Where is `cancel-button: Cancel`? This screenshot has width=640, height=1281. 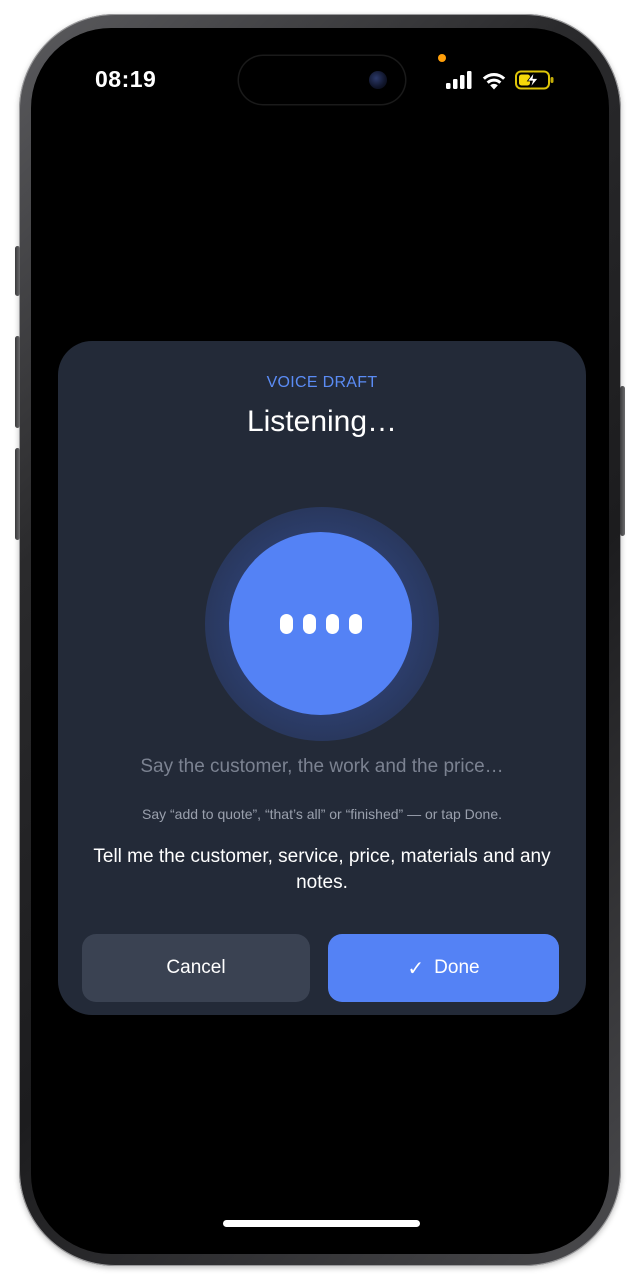
cancel-button: Cancel is located at coordinates (196, 968).